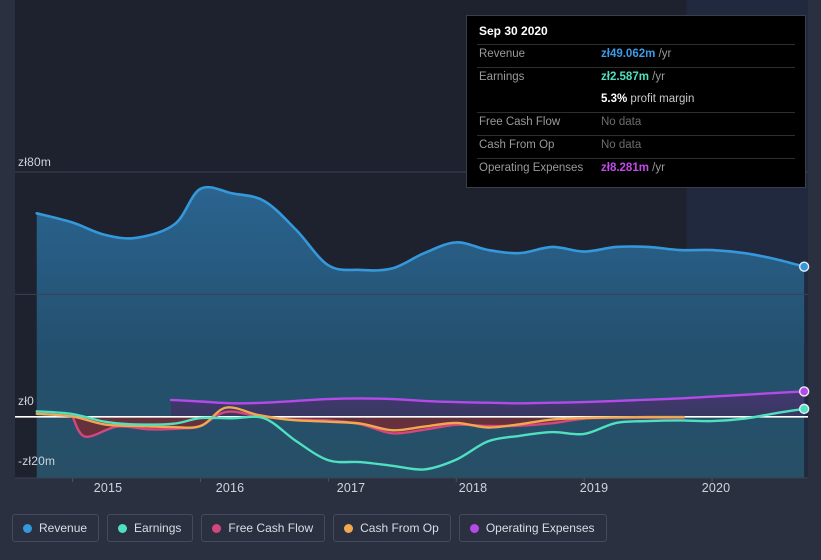  I want to click on legend-item-operating-expenses: Operating Expenses, so click(532, 528).